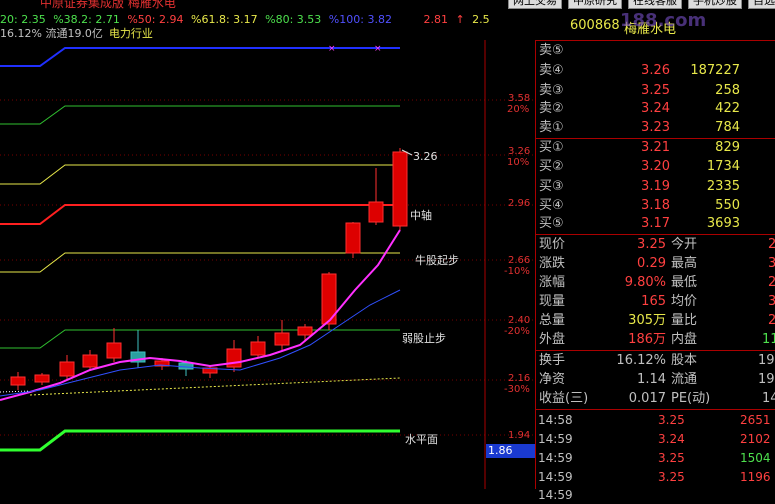 Image resolution: width=775 pixels, height=504 pixels. What do you see at coordinates (657, 320) in the screenshot?
I see `quote-row-volume-total: 总量 305万 量比 2` at bounding box center [657, 320].